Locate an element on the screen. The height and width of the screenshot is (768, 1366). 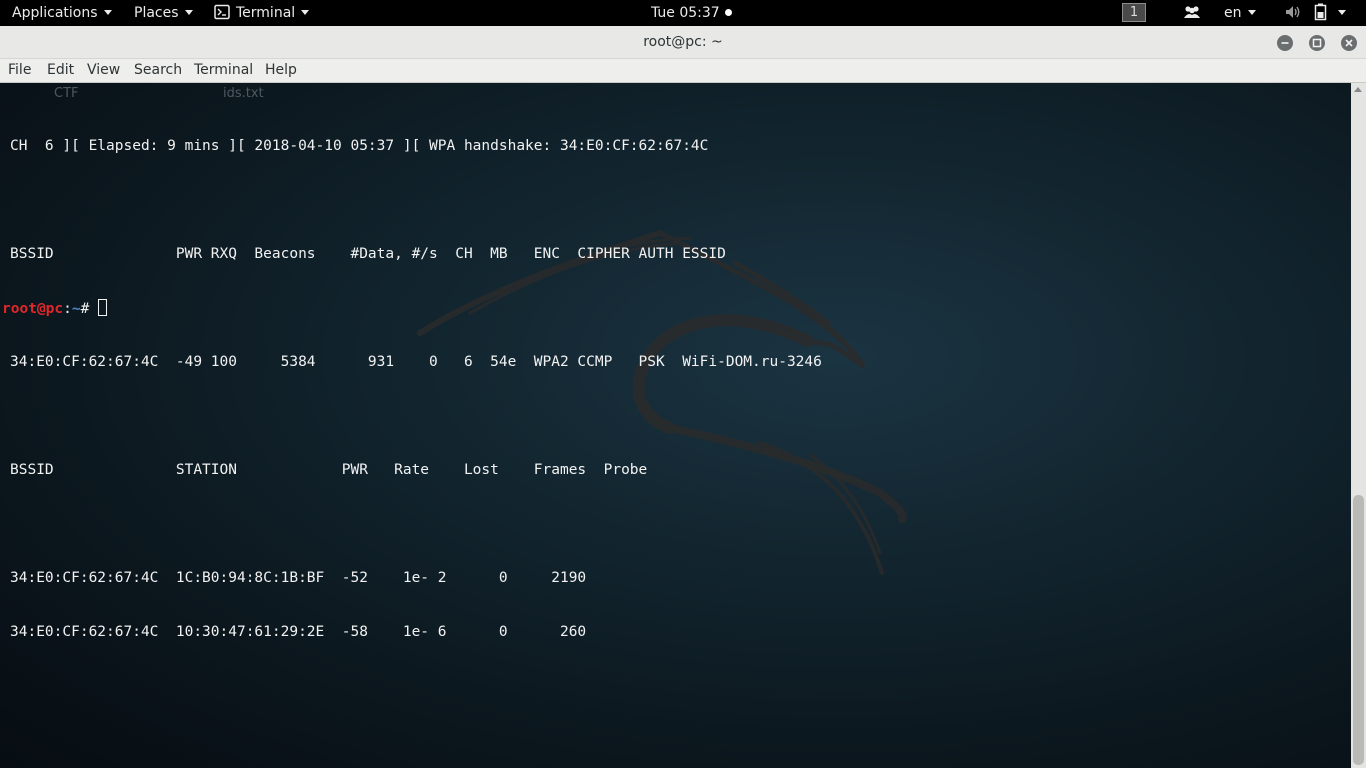
scroll-up-arrow-icon is located at coordinates (1358, 89).